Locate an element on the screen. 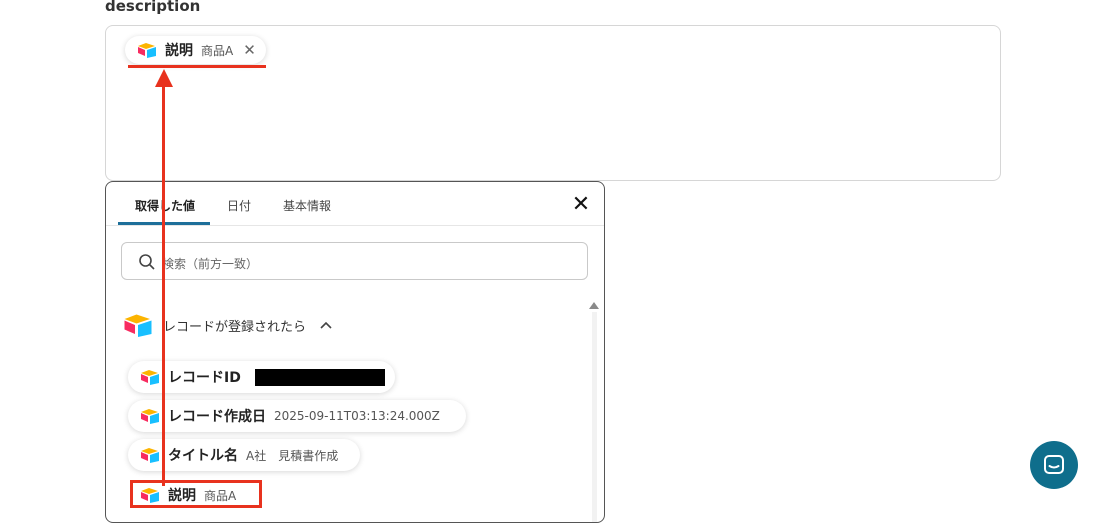 Image resolution: width=1095 pixels, height=523 pixels. chat-icon is located at coordinates (1054, 464).